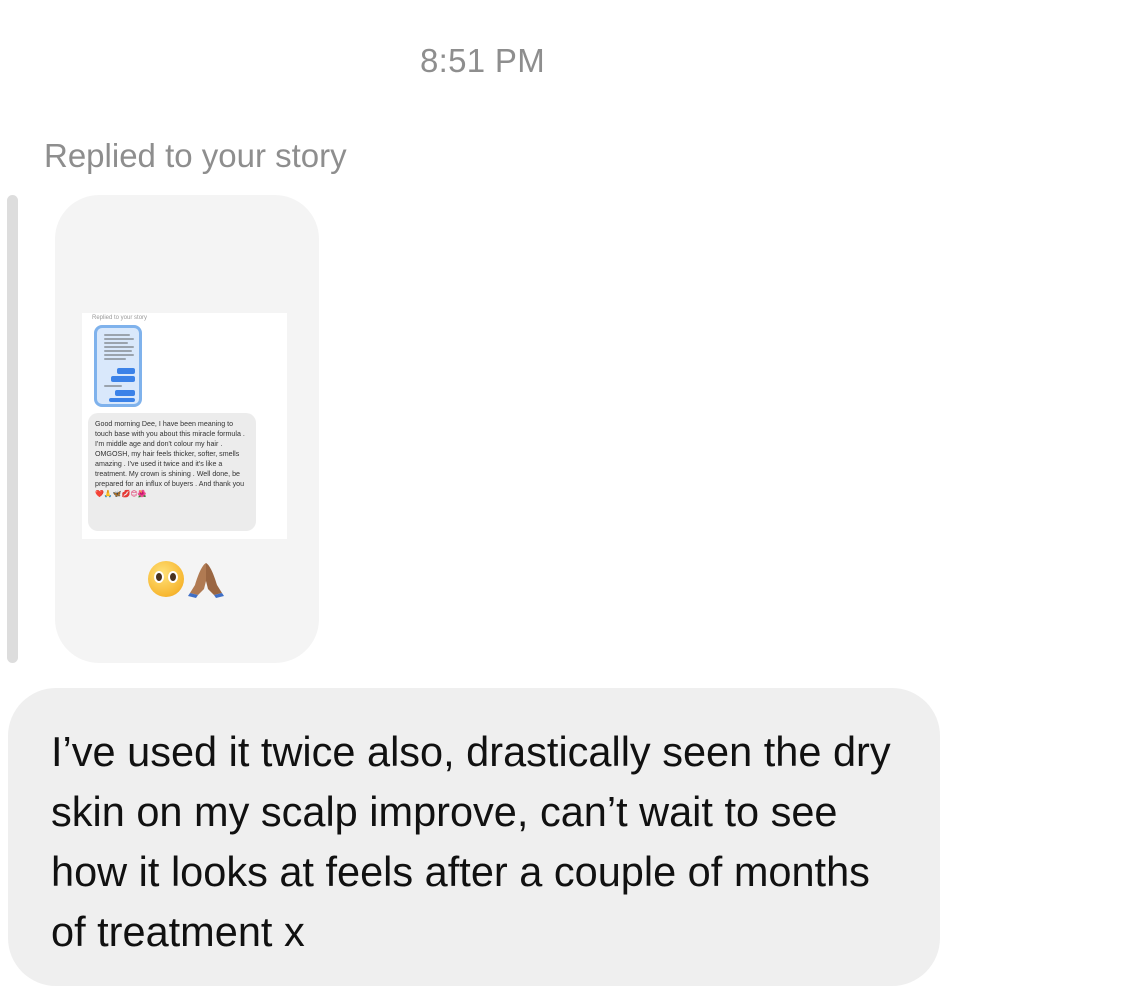 This screenshot has width=1129, height=1003. I want to click on message-timestamp: 8:51 PM, so click(482, 60).